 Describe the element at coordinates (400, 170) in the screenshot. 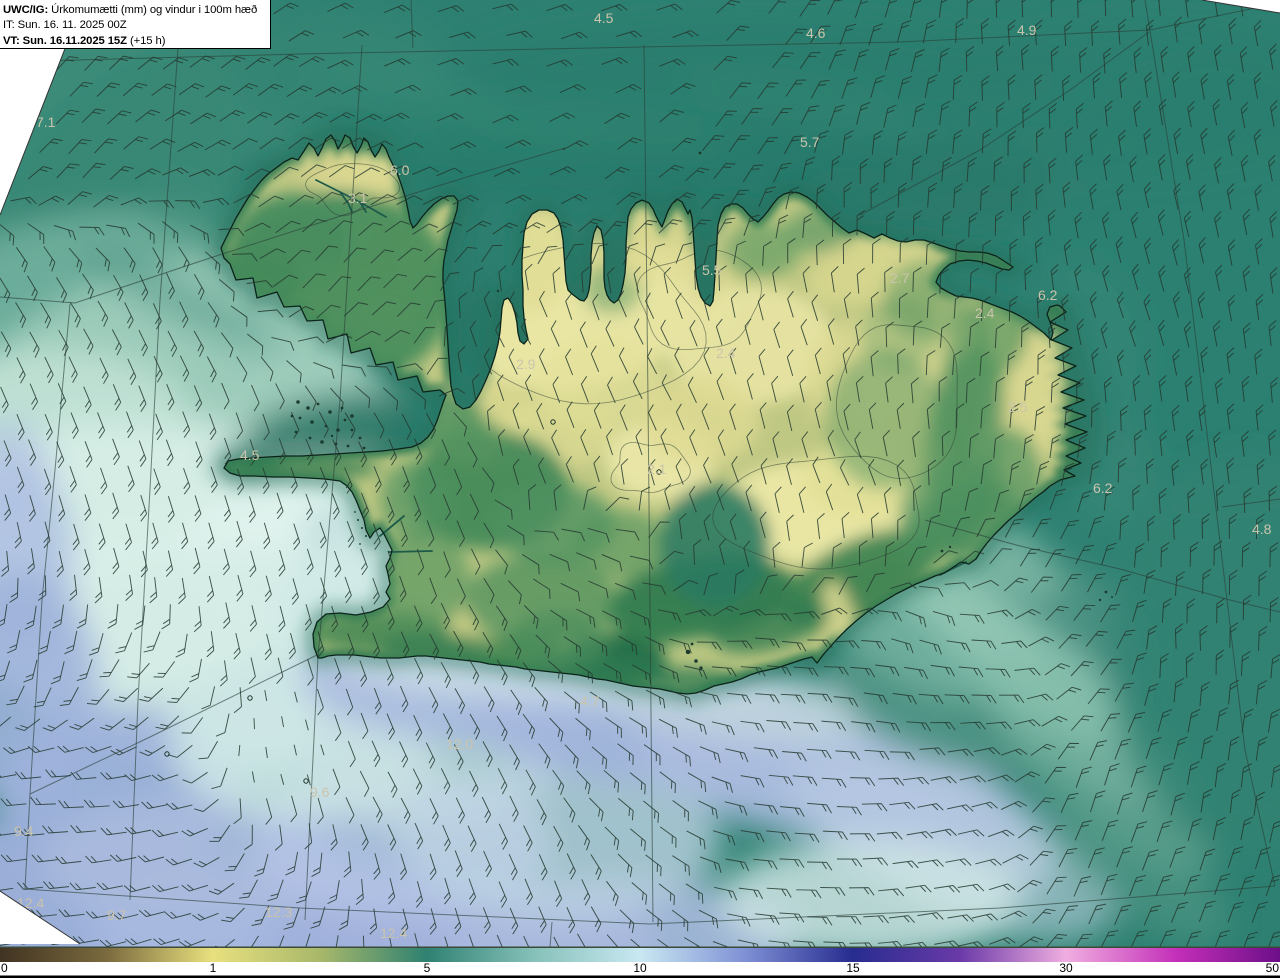

I see `svg-text: 6.0` at that location.